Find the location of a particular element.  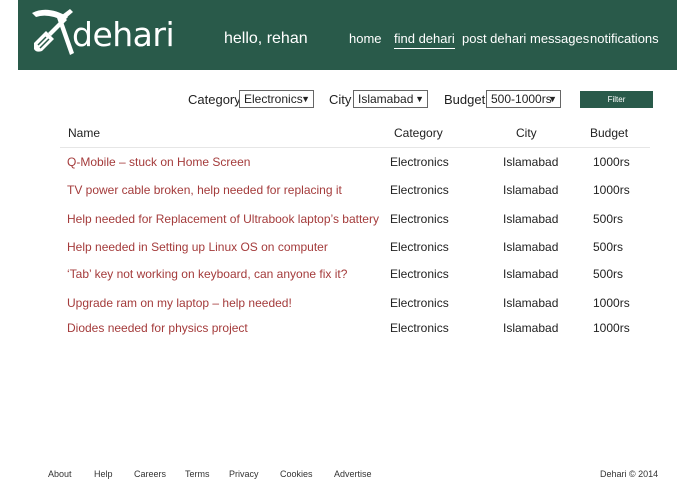

copyright: Dehari © 2014 is located at coordinates (629, 474).